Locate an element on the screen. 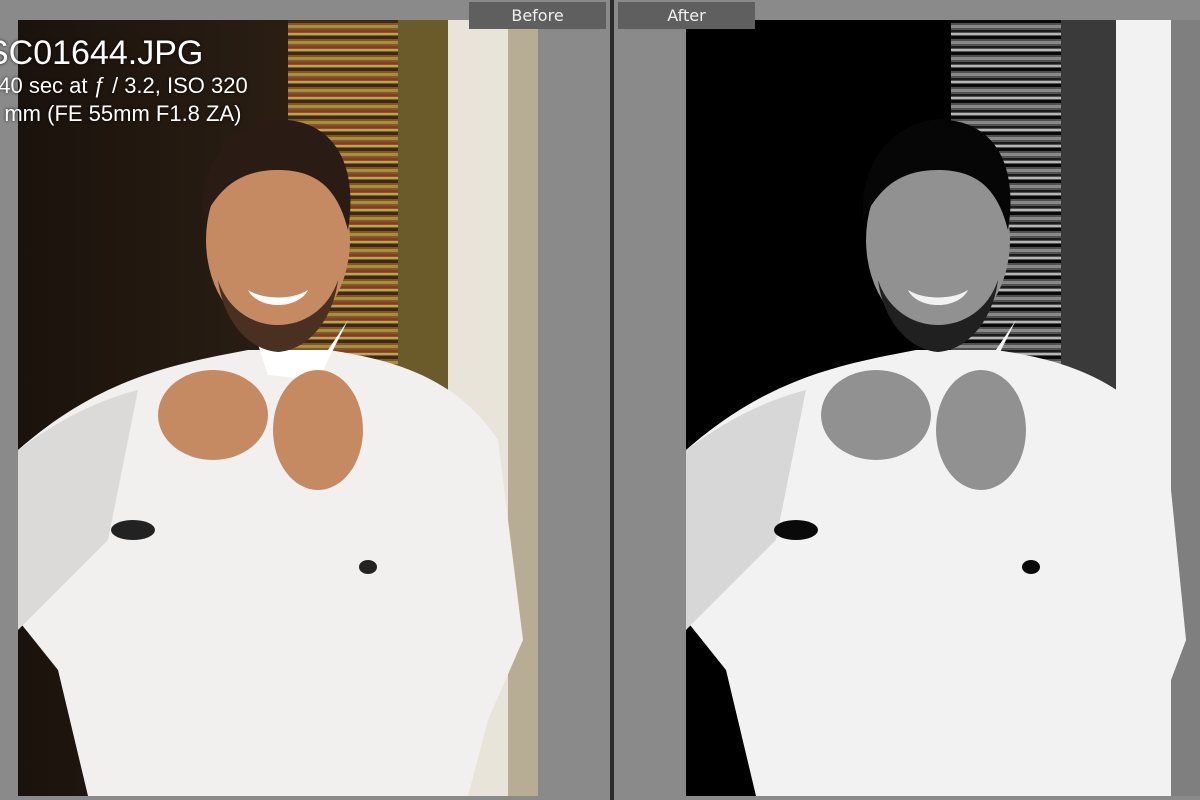  after-label: After is located at coordinates (686, 15).